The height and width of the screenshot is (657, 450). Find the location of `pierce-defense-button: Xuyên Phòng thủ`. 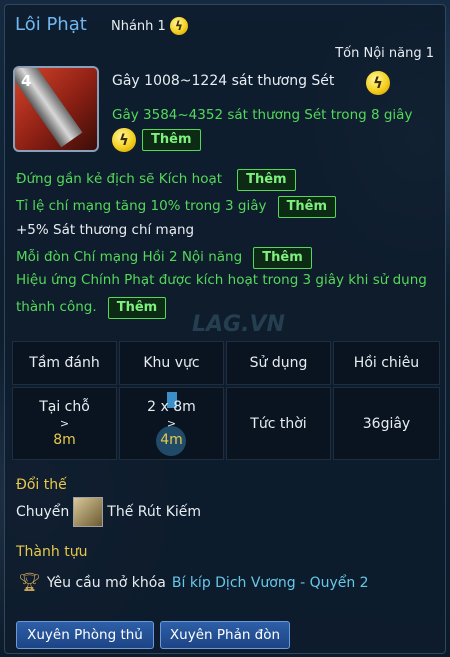

pierce-defense-button: Xuyên Phòng thủ is located at coordinates (85, 635).